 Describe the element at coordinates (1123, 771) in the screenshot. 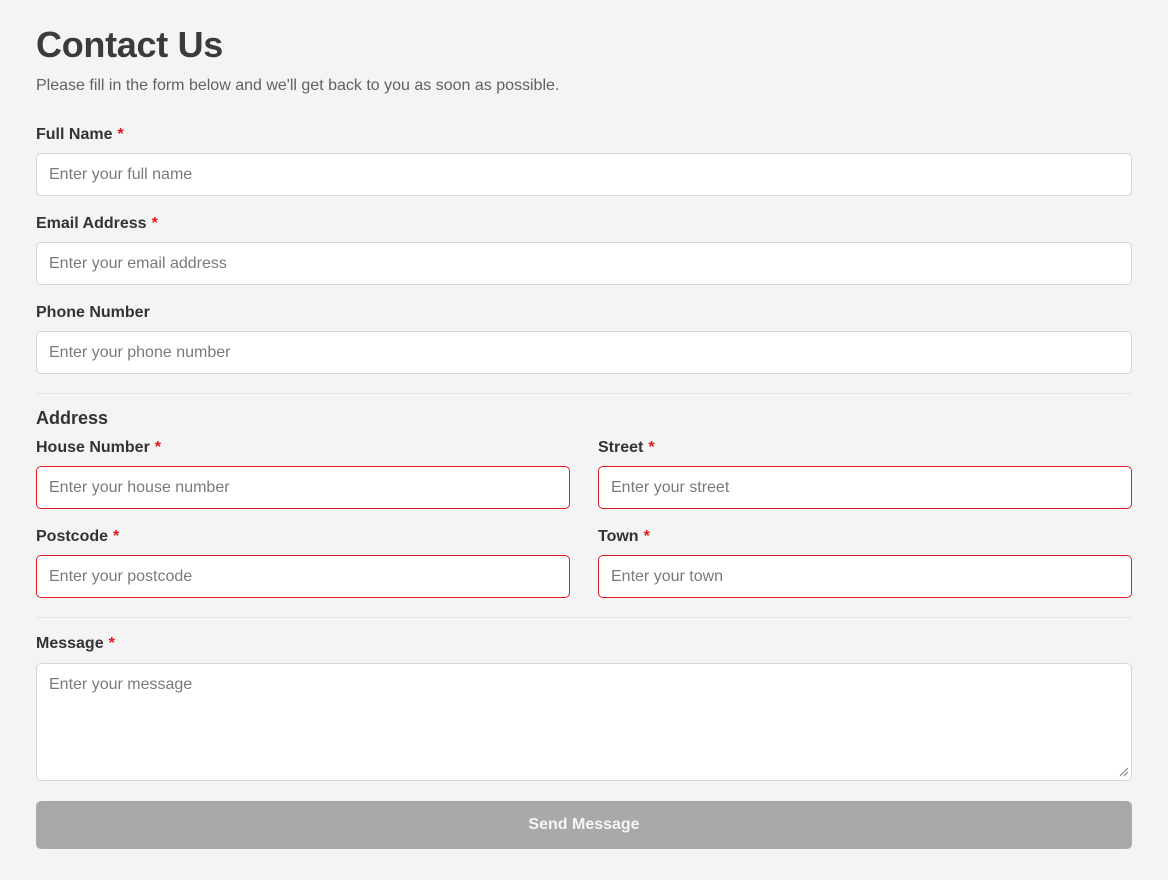

I see `resize-grip-icon` at that location.